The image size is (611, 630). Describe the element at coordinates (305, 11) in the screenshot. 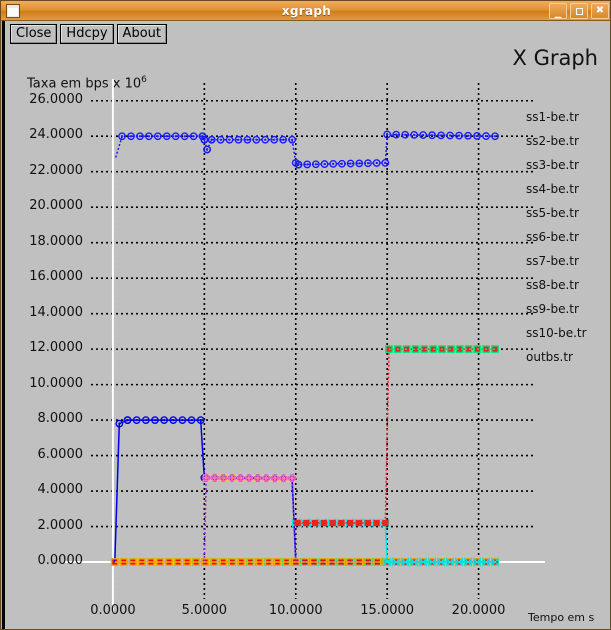

I see `title-bar: xgraph _ ✖` at that location.